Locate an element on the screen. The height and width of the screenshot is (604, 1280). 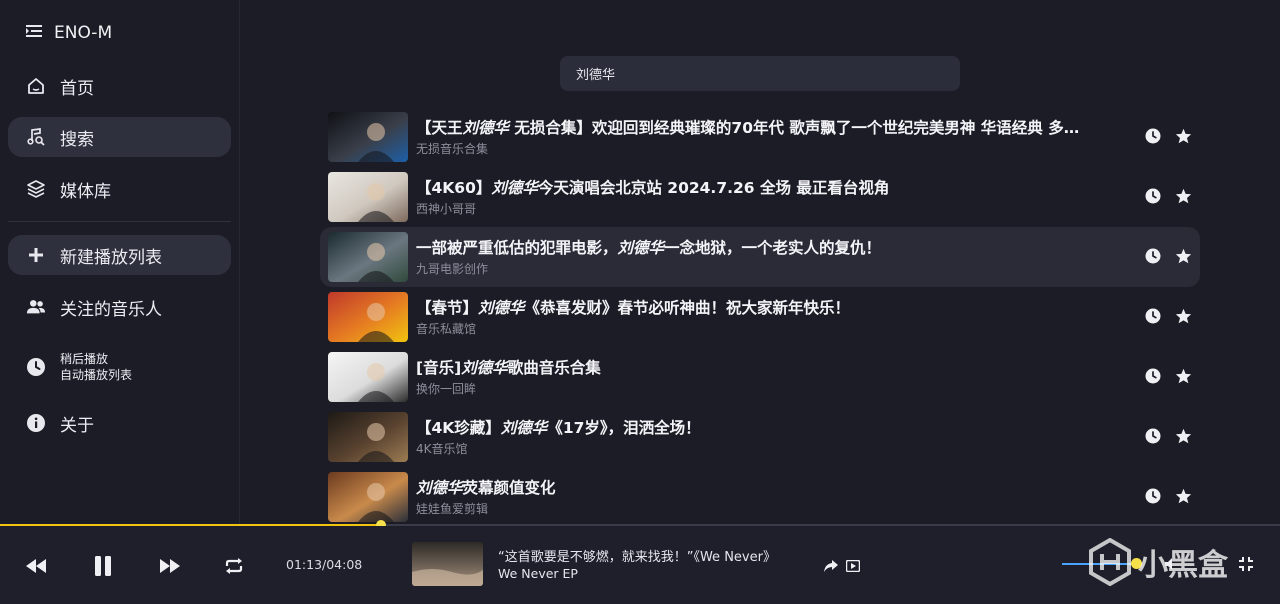
sidebar-item-library: 媒体库 is located at coordinates (119, 189).